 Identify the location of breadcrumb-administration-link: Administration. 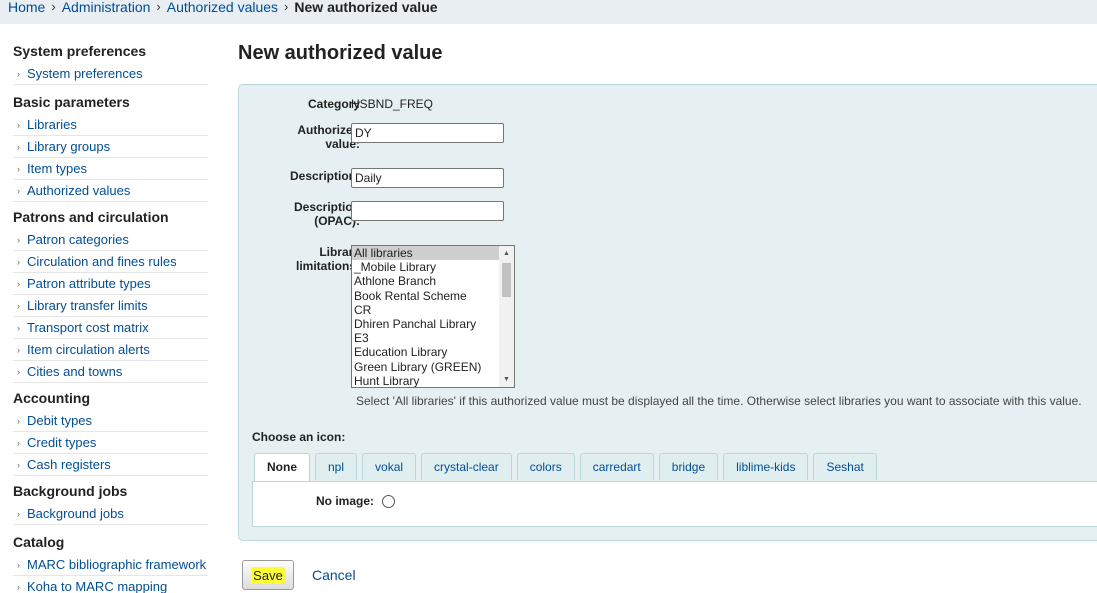
(106, 7).